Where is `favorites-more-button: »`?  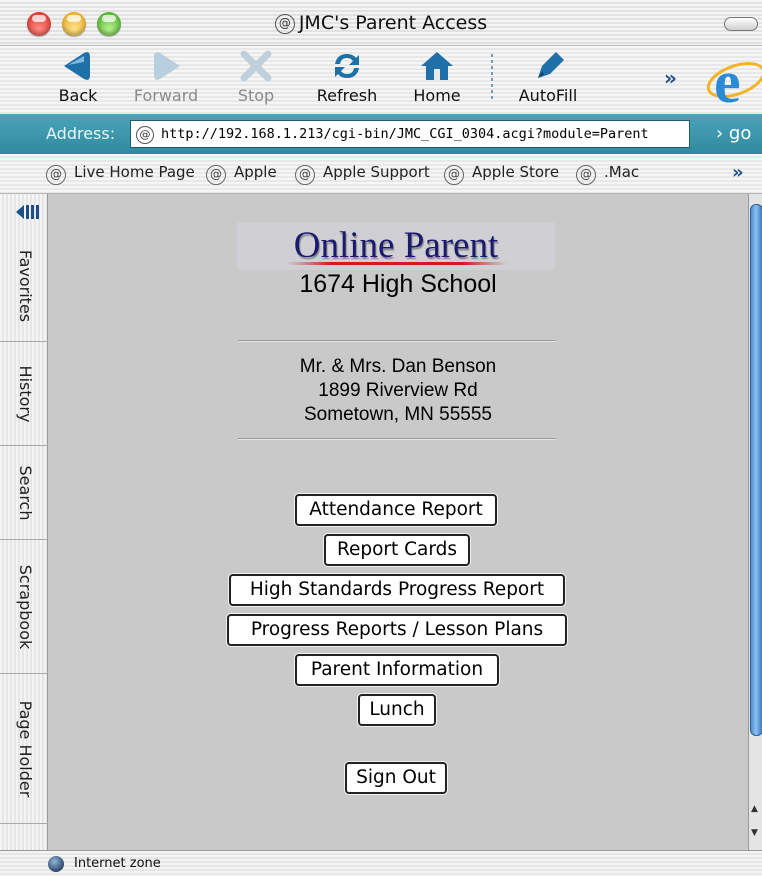 favorites-more-button: » is located at coordinates (738, 172).